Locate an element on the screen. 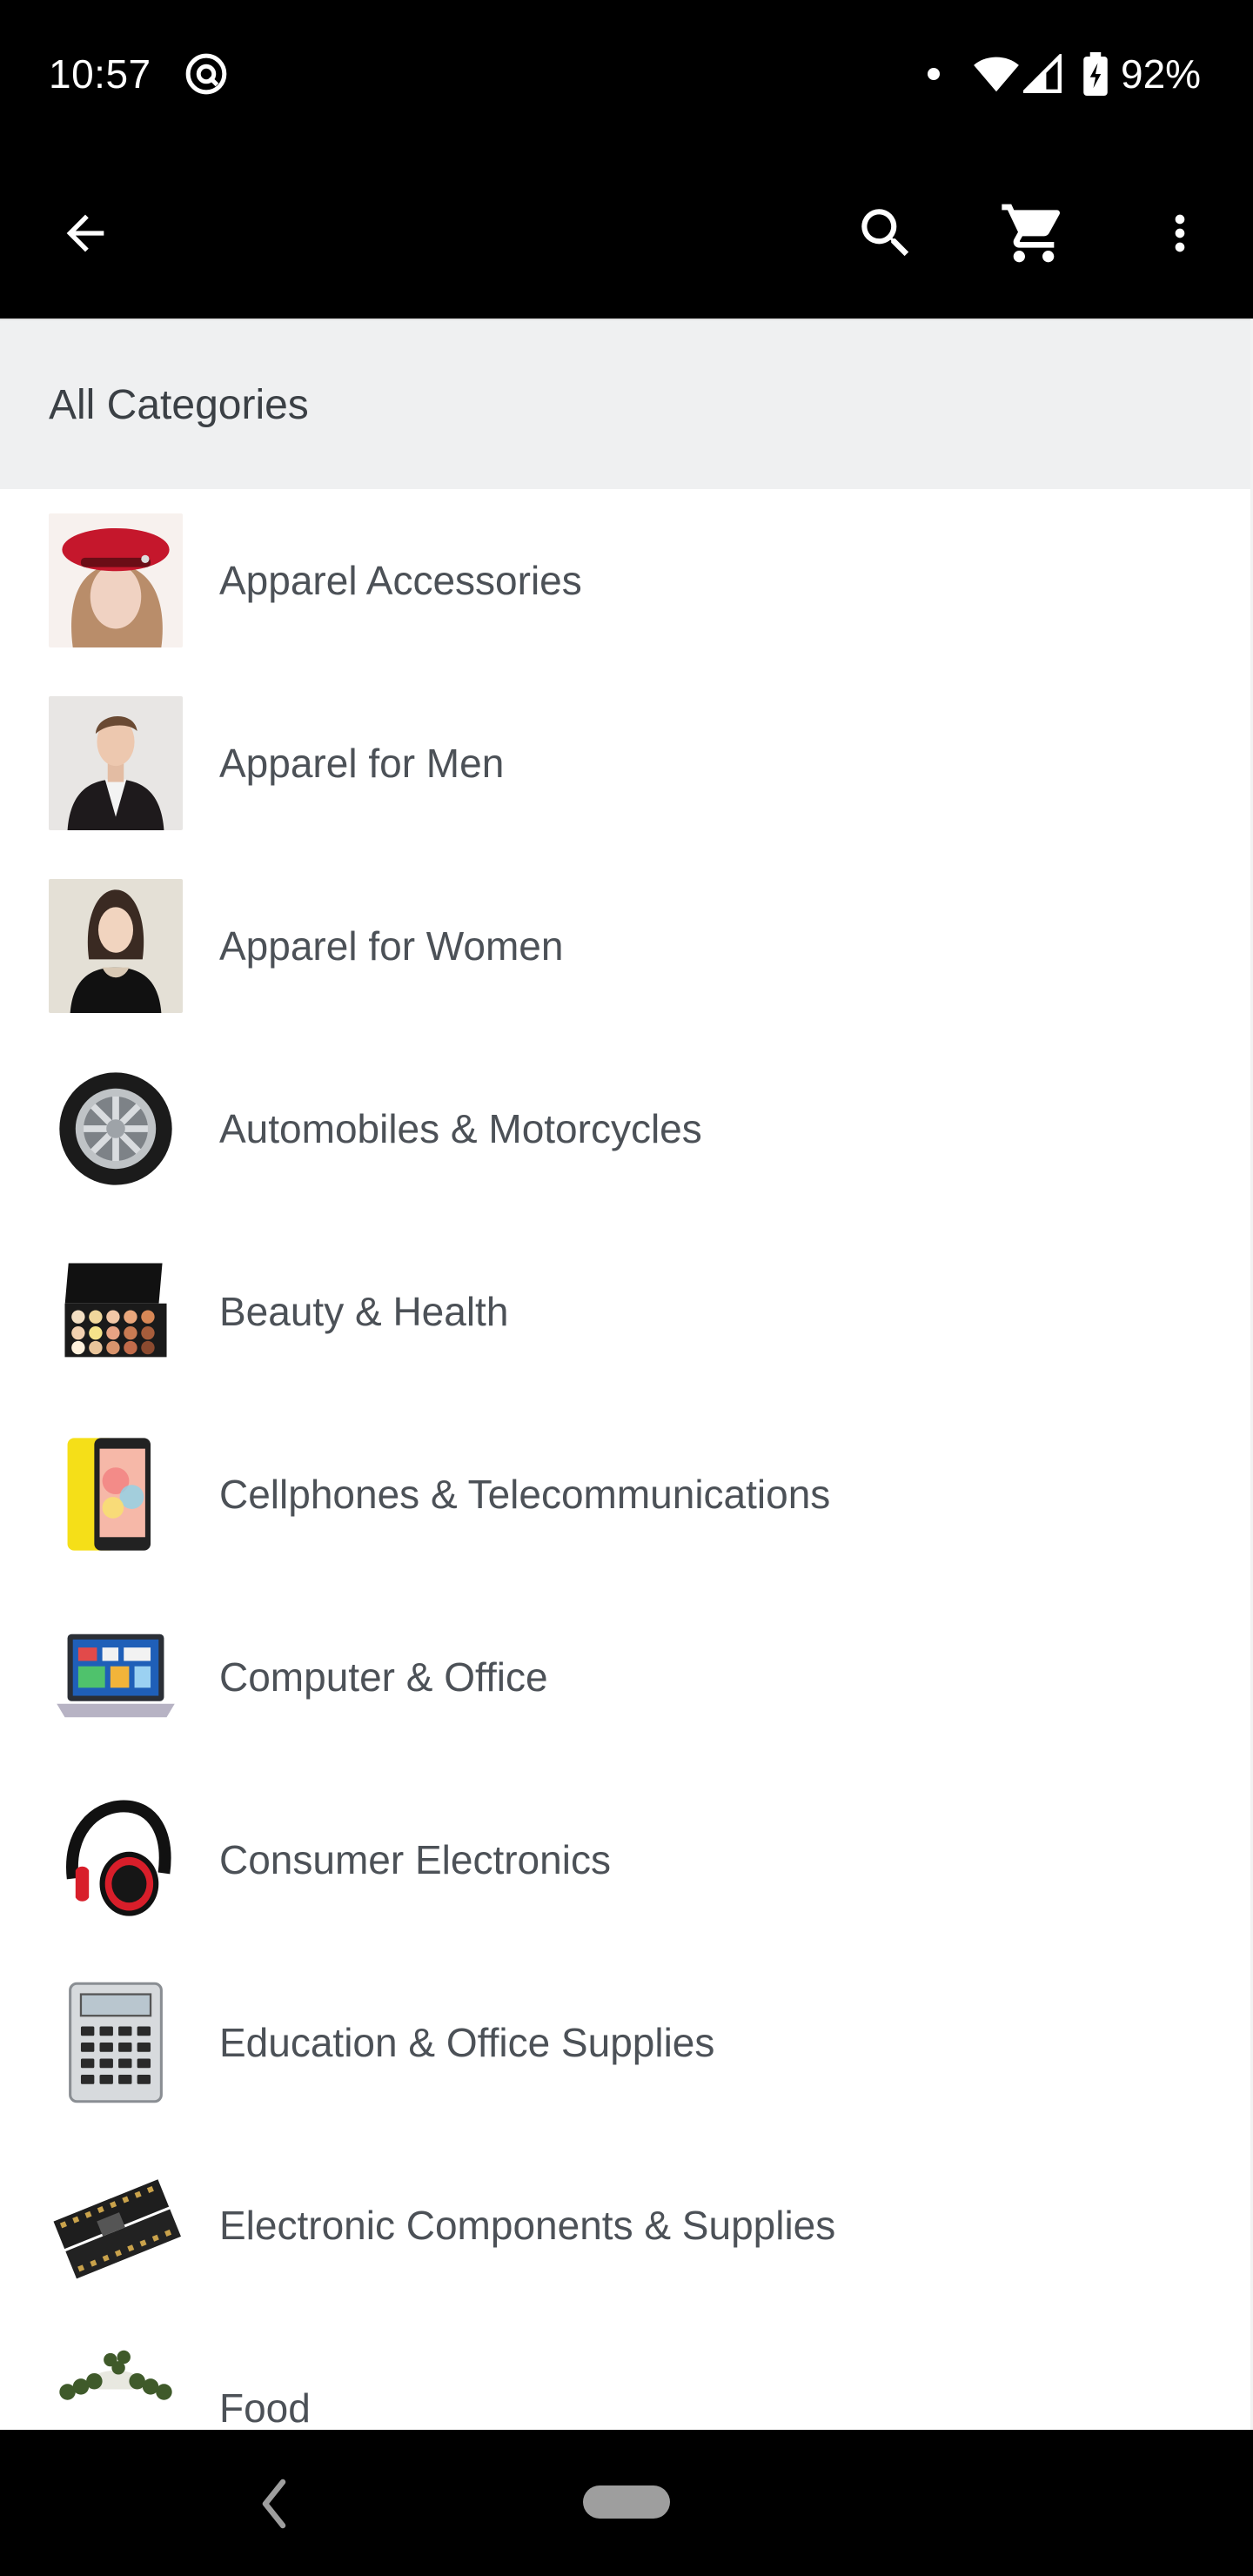  status-time: 10:57 is located at coordinates (100, 74).